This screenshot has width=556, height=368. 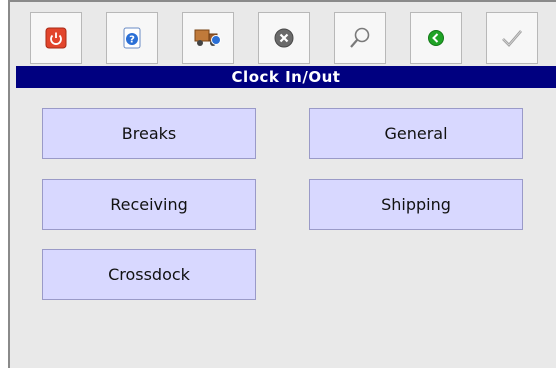 What do you see at coordinates (149, 204) in the screenshot?
I see `receiving-button: Receiving` at bounding box center [149, 204].